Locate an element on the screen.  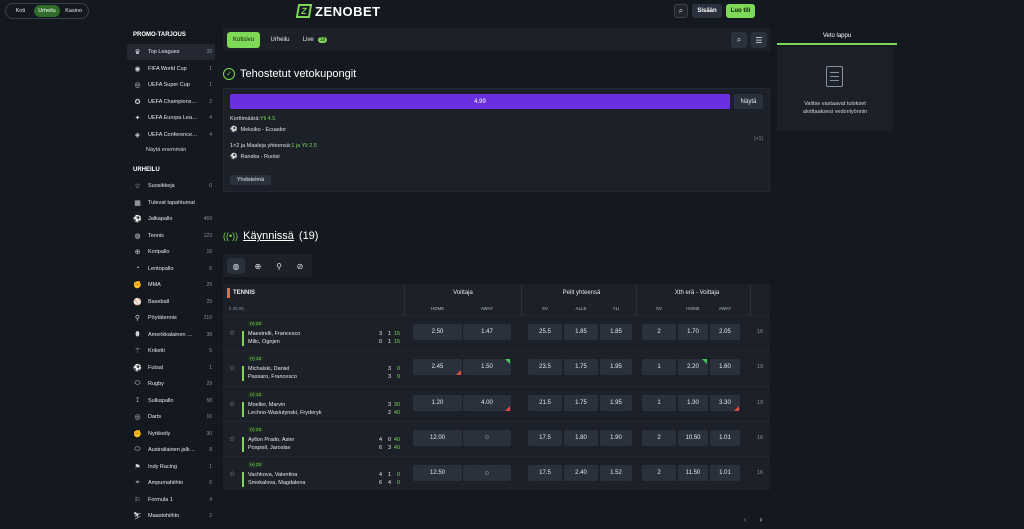
sidebar-sport-item: ⛷ Maastohiihto 2 is located at coordinates (171, 516).